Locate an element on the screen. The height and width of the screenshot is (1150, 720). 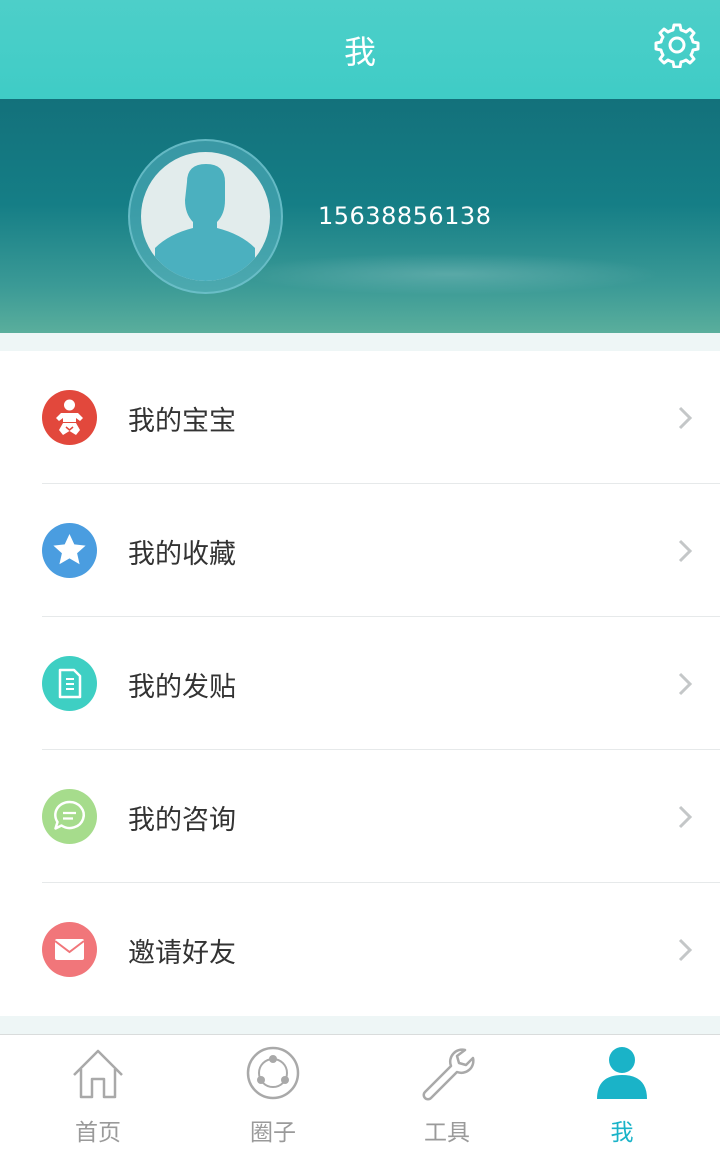
tab-label: 我 is located at coordinates (622, 1133).